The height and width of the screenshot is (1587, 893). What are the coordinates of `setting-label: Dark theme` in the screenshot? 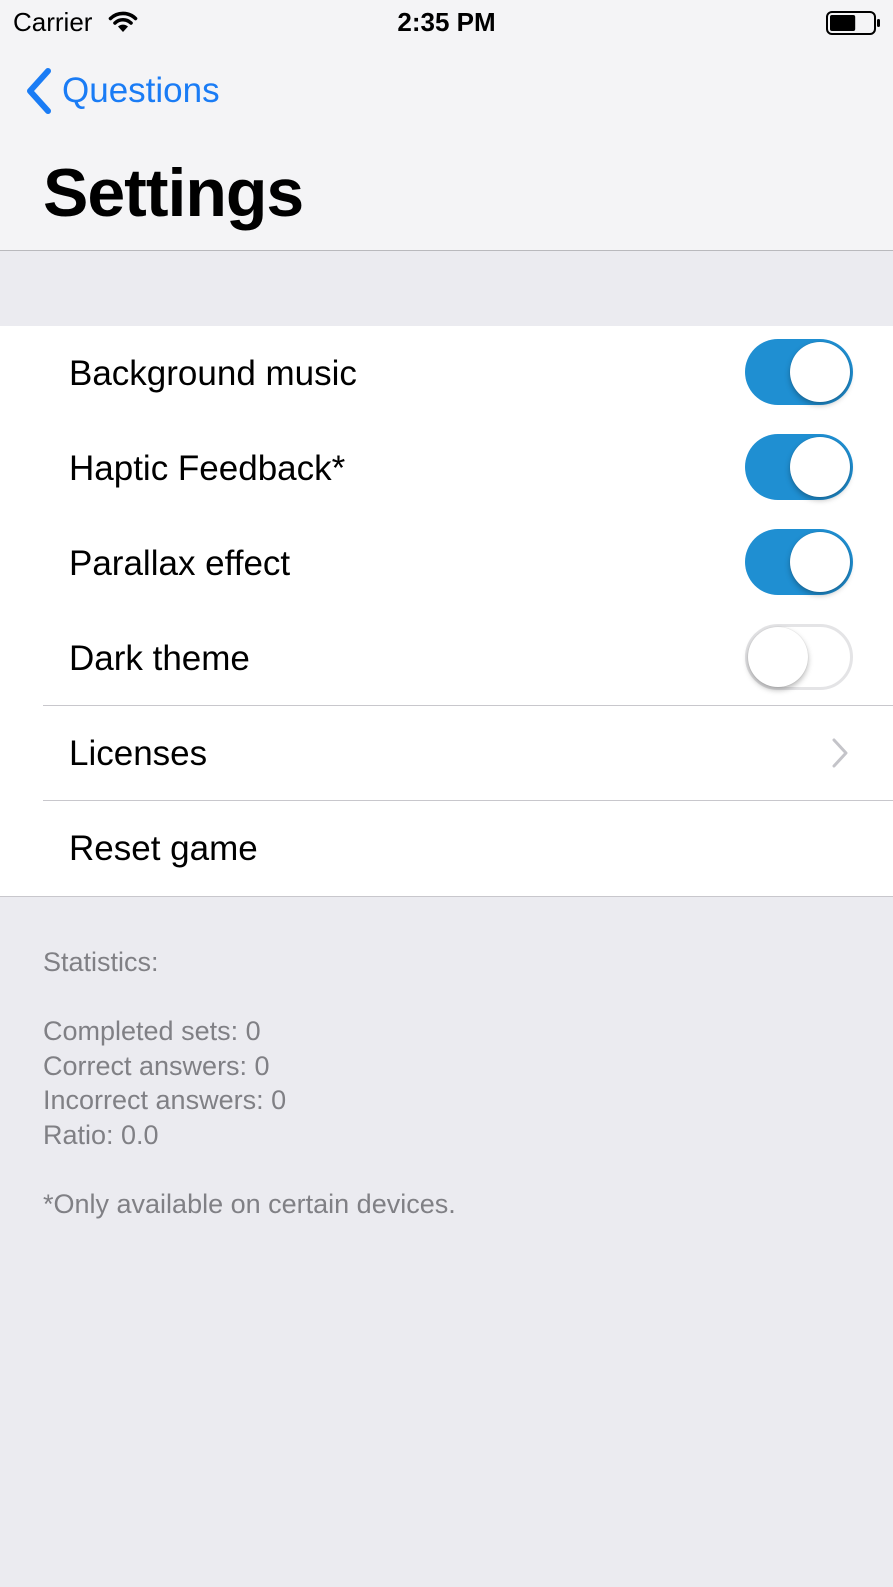 It's located at (159, 658).